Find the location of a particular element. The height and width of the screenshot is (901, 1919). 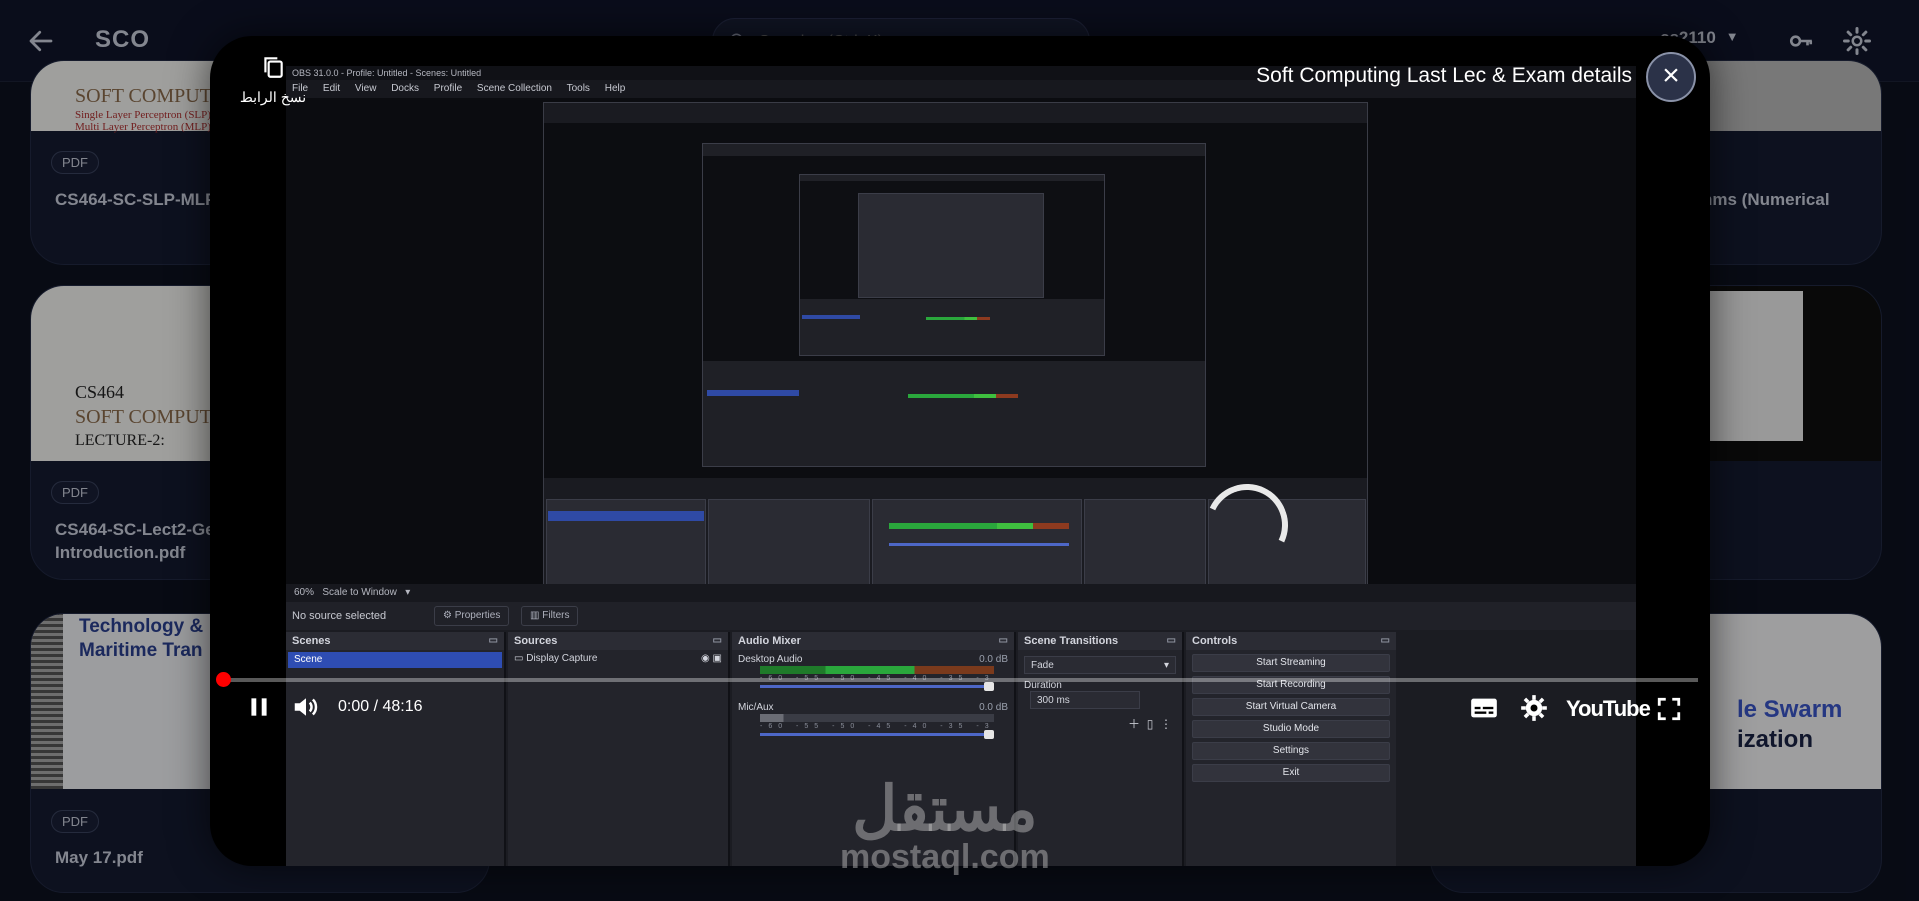

source-name: Display Capture is located at coordinates (562, 658).